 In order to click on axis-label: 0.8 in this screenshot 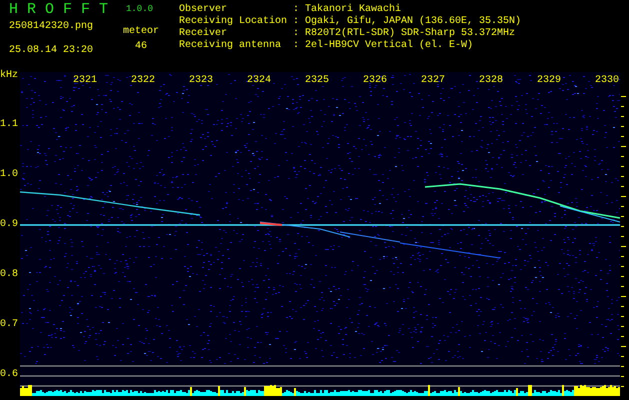, I will do `click(9, 275)`.